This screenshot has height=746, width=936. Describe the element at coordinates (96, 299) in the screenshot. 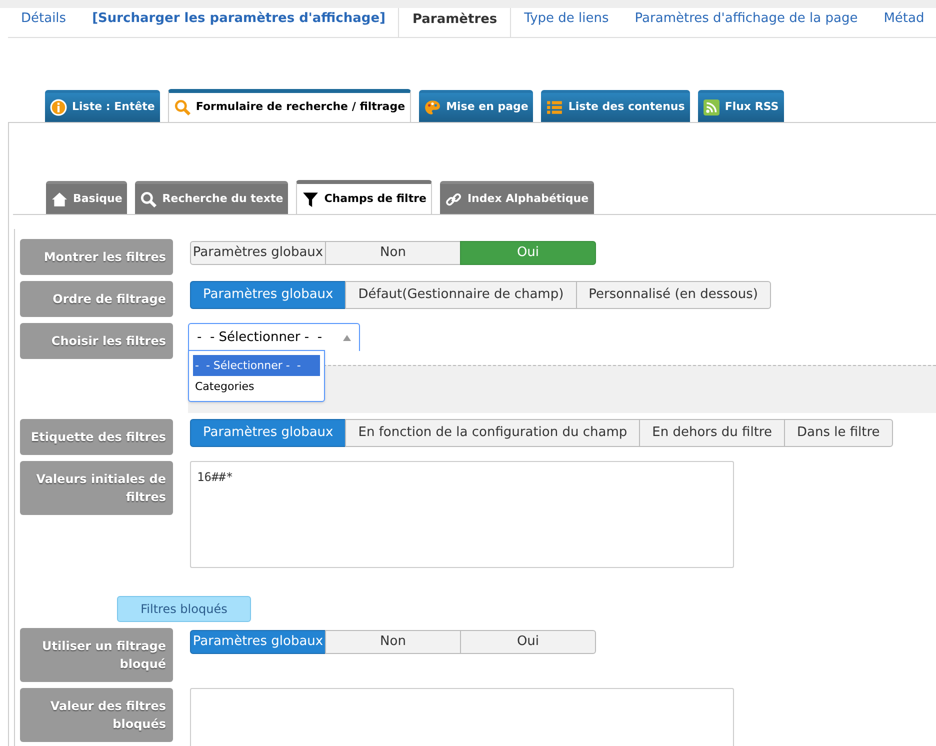

I see `field-label: Ordre de filtrage` at that location.